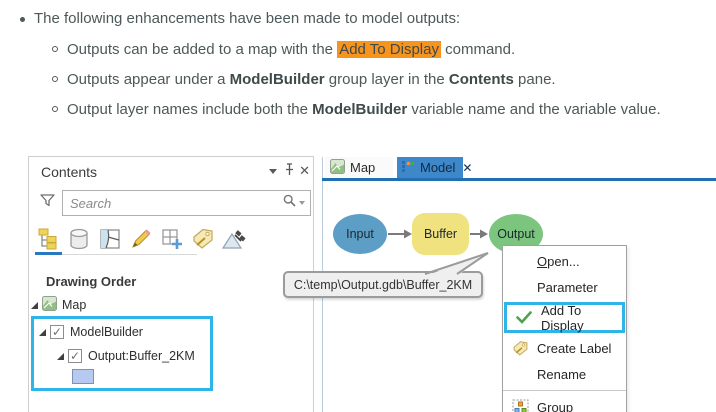 This screenshot has width=716, height=412. What do you see at coordinates (106, 332) in the screenshot?
I see `tree-item-modelbuilder-label: ModelBuilder` at bounding box center [106, 332].